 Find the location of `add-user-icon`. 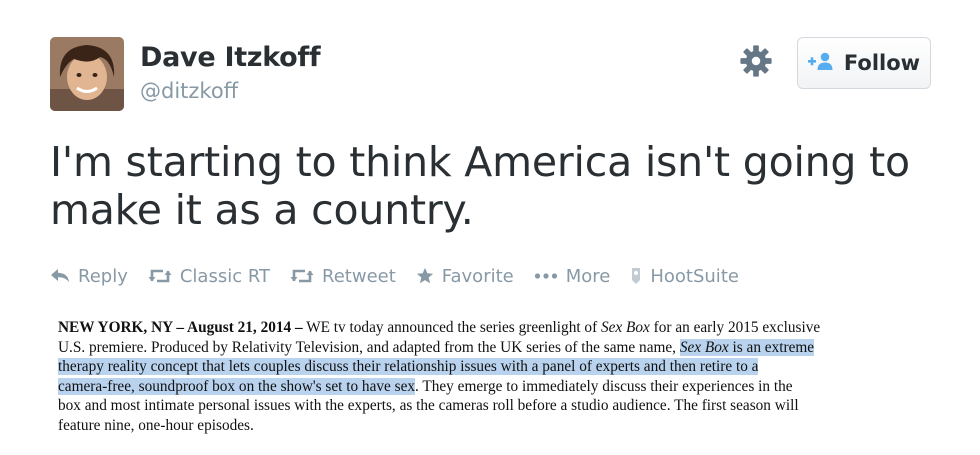

add-user-icon is located at coordinates (820, 63).